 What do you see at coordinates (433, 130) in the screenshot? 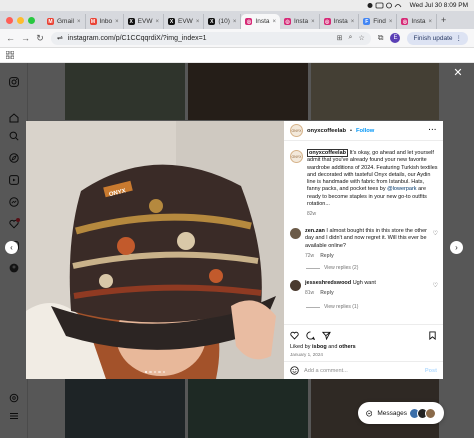
I see `post-options-icon: ···` at bounding box center [433, 130].